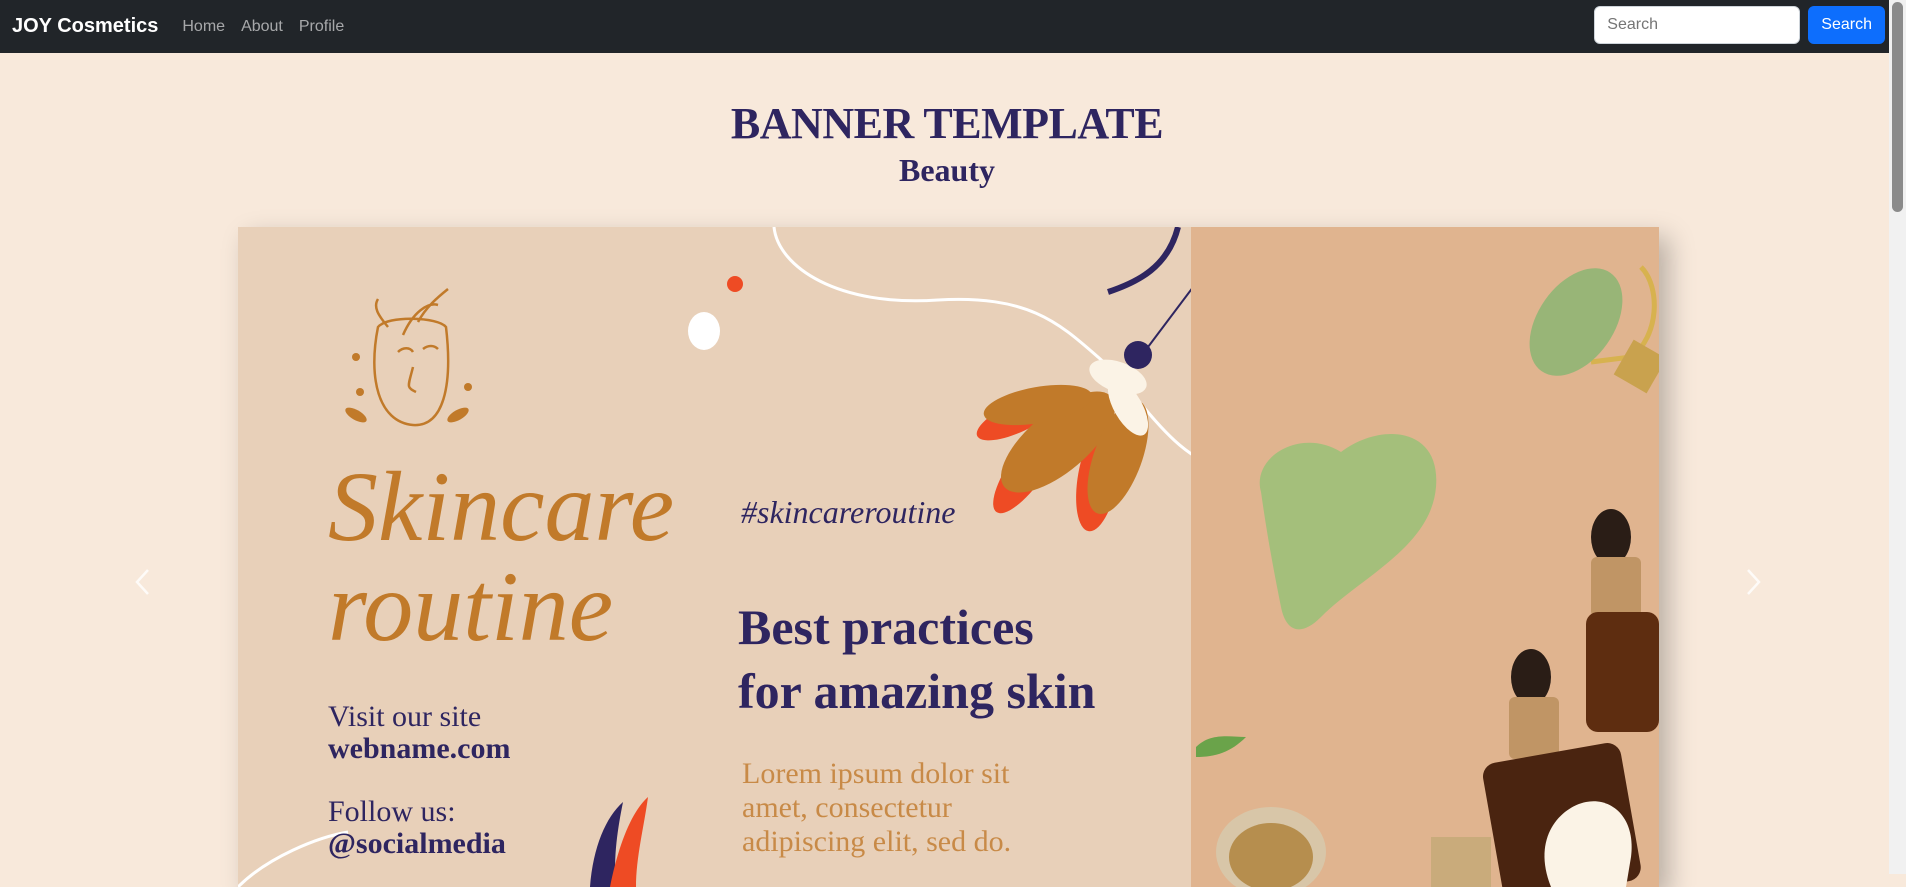 The height and width of the screenshot is (887, 1906). Describe the element at coordinates (848, 512) in the screenshot. I see `hashtag: #skincareroutine` at that location.